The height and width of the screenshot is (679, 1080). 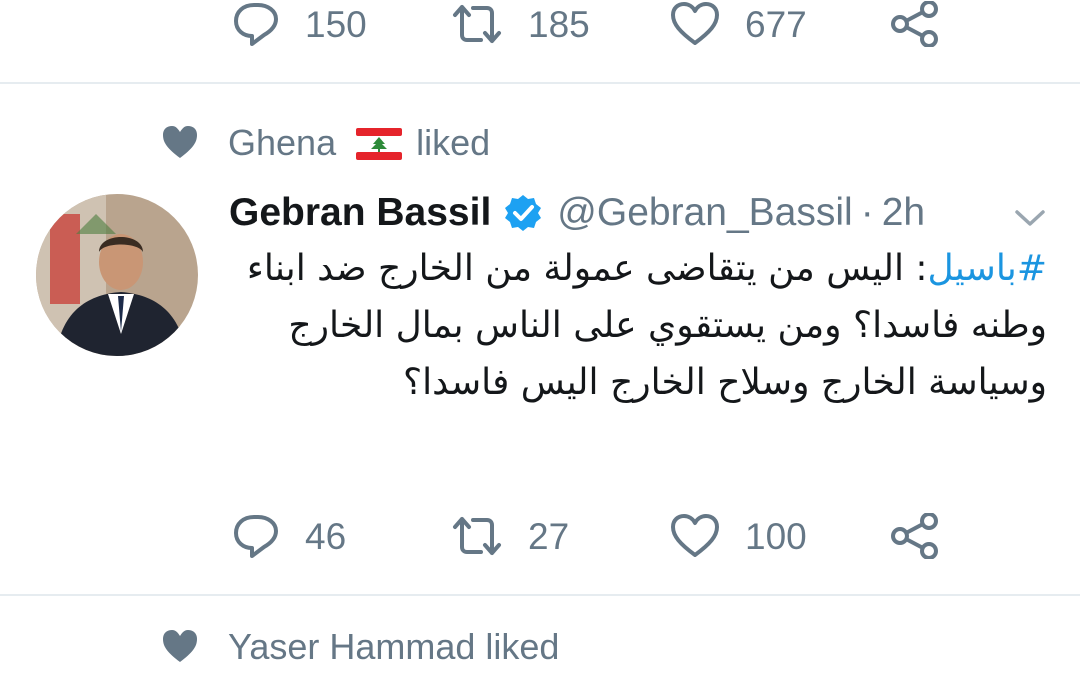 I want to click on tweet-action-bar: 46 27 100, so click(x=540, y=536).